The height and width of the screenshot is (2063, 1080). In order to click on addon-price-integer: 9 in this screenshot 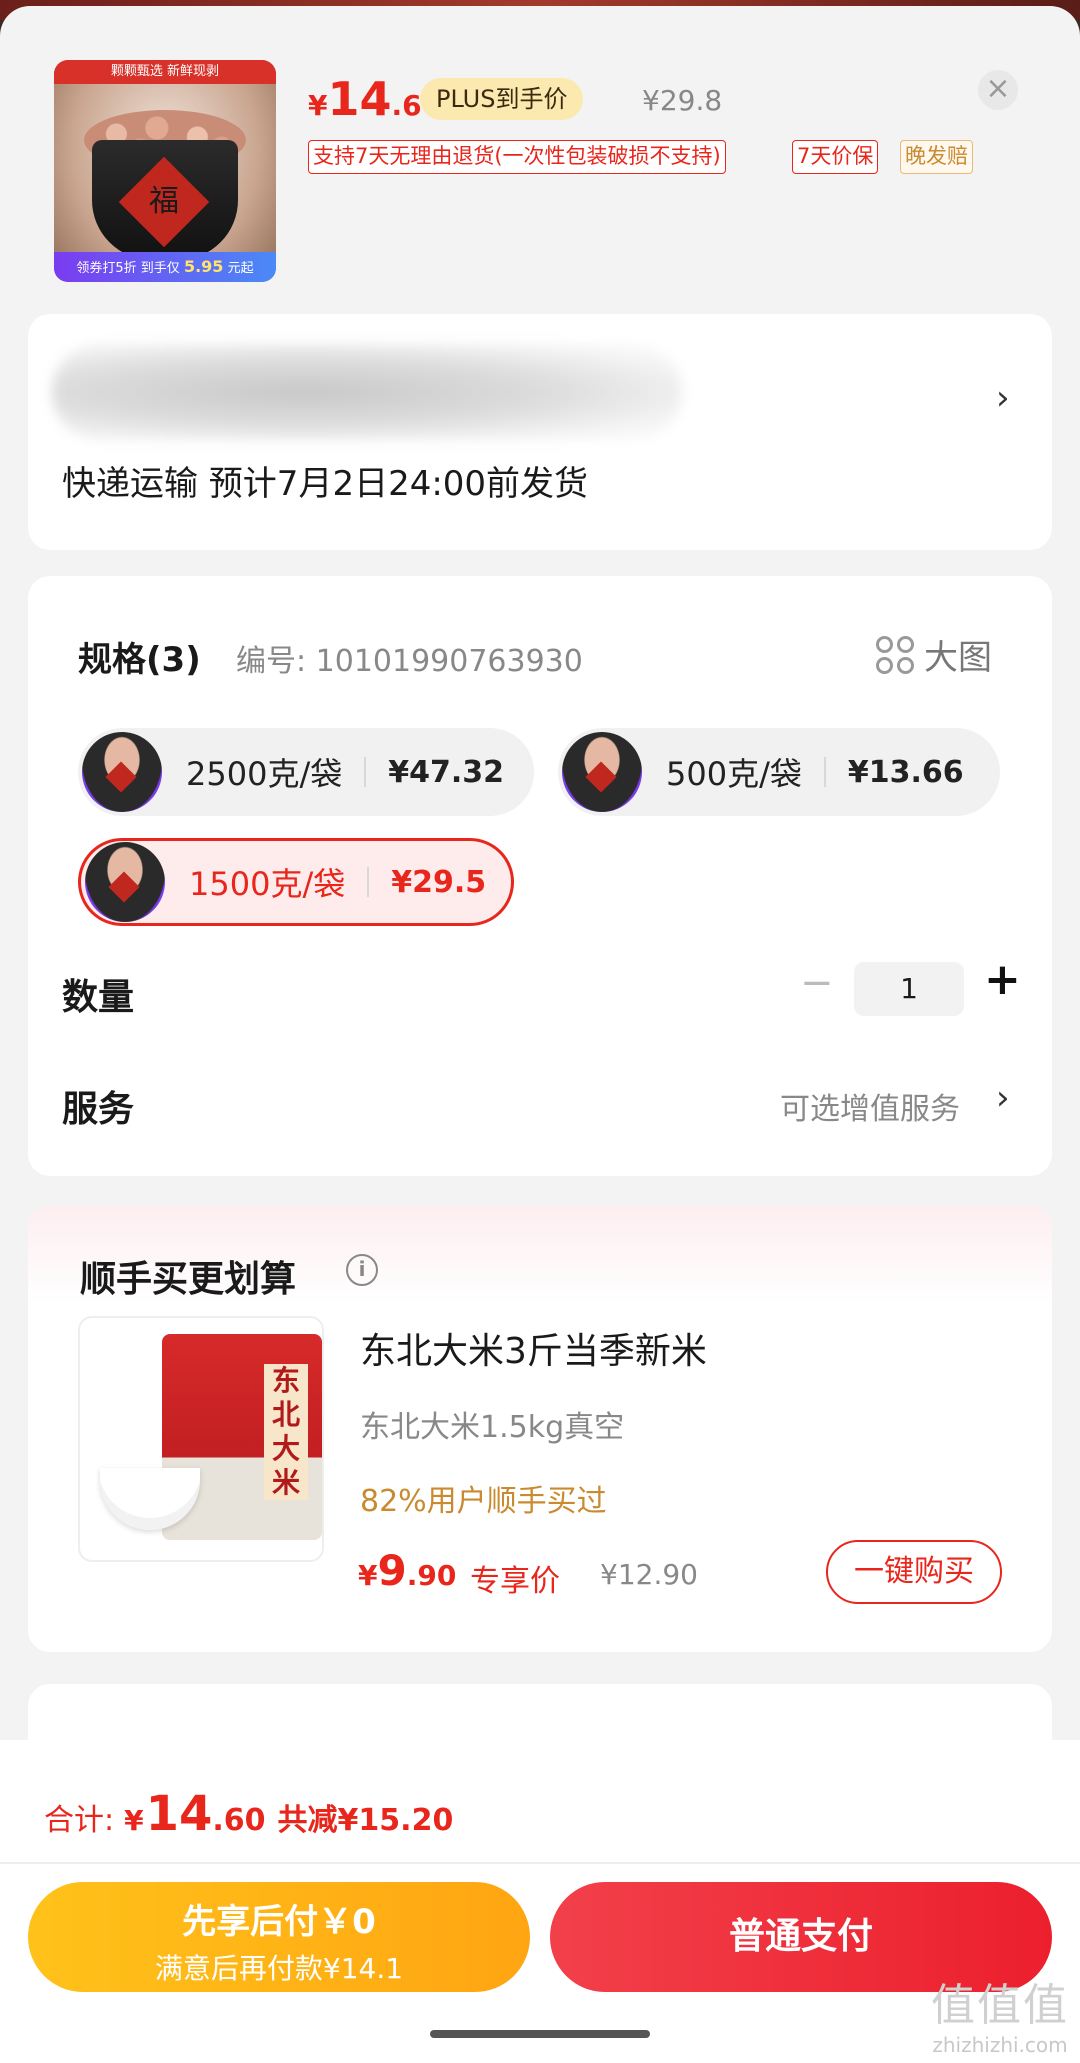, I will do `click(392, 1570)`.